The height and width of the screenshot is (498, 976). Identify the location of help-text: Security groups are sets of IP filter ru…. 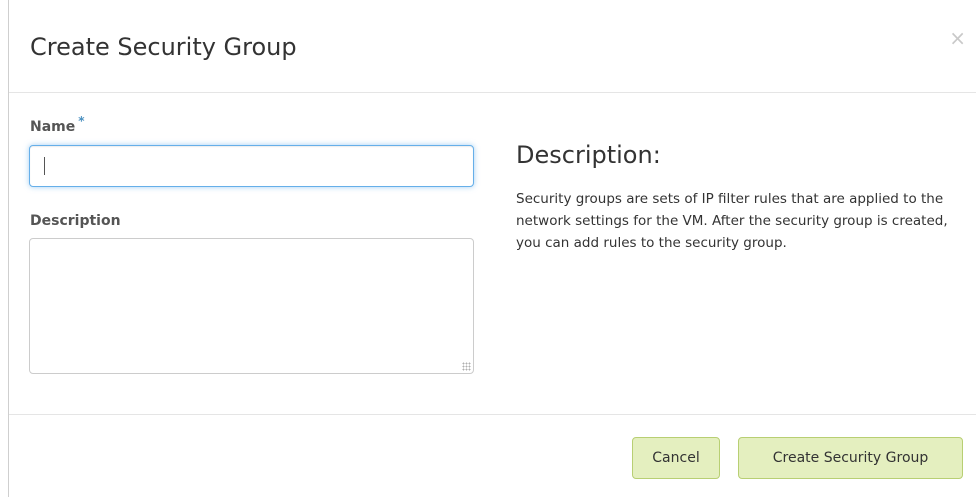
(732, 221).